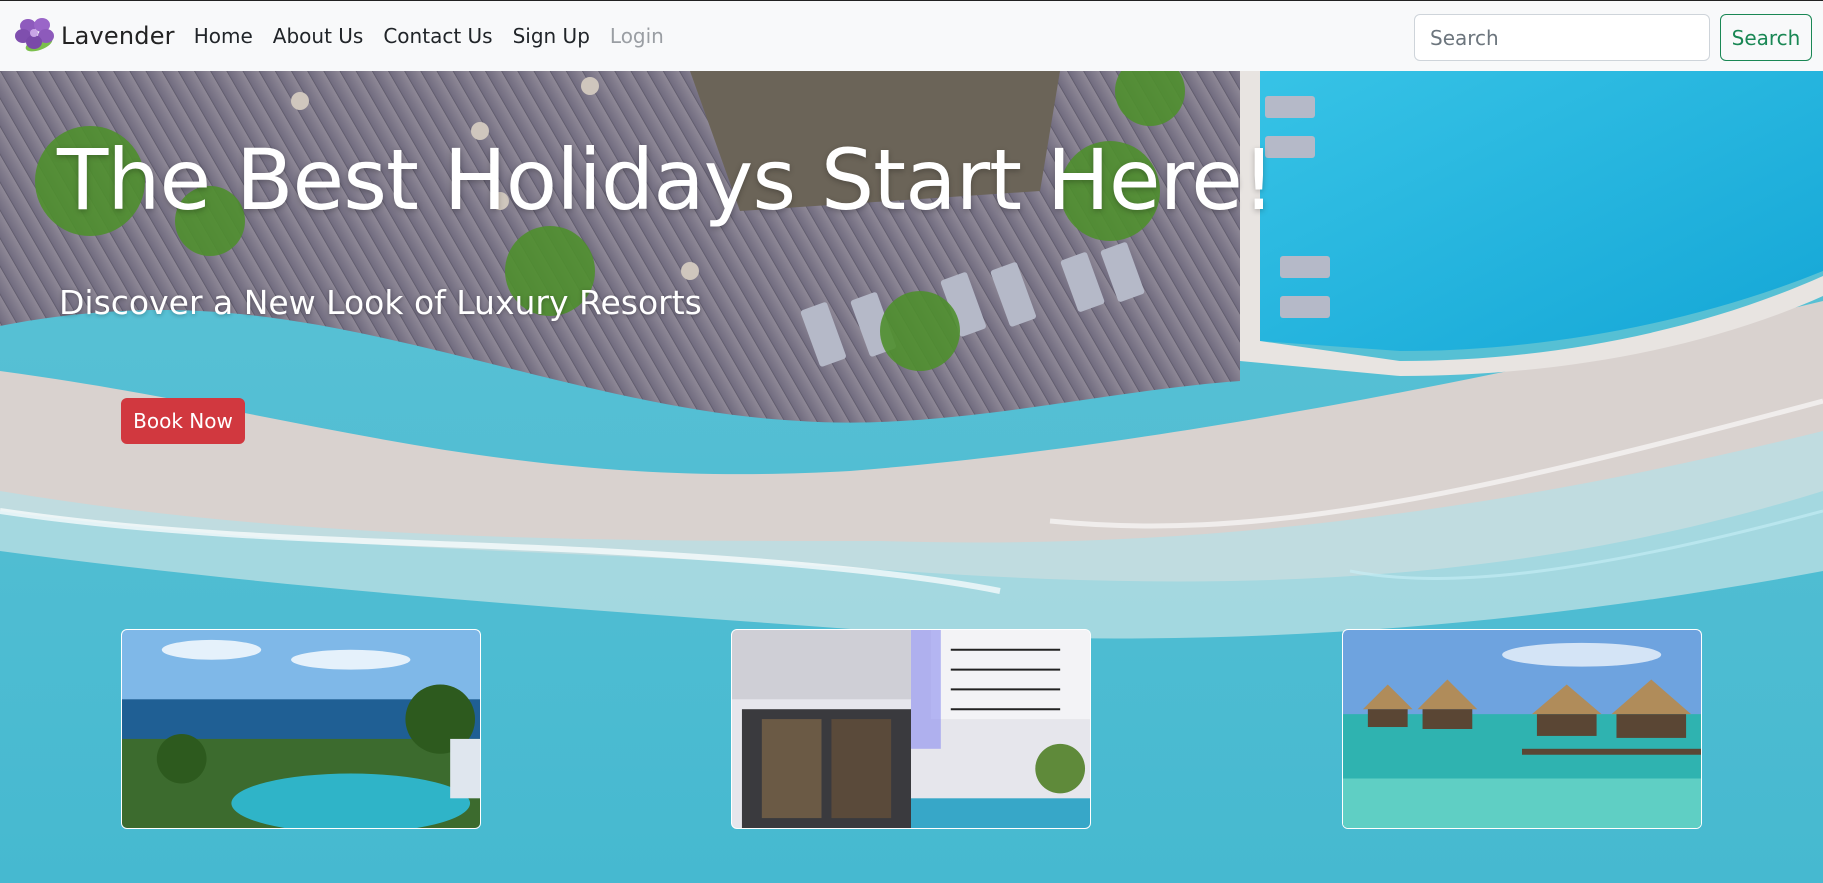  Describe the element at coordinates (637, 36) in the screenshot. I see `nav-login: Login` at that location.